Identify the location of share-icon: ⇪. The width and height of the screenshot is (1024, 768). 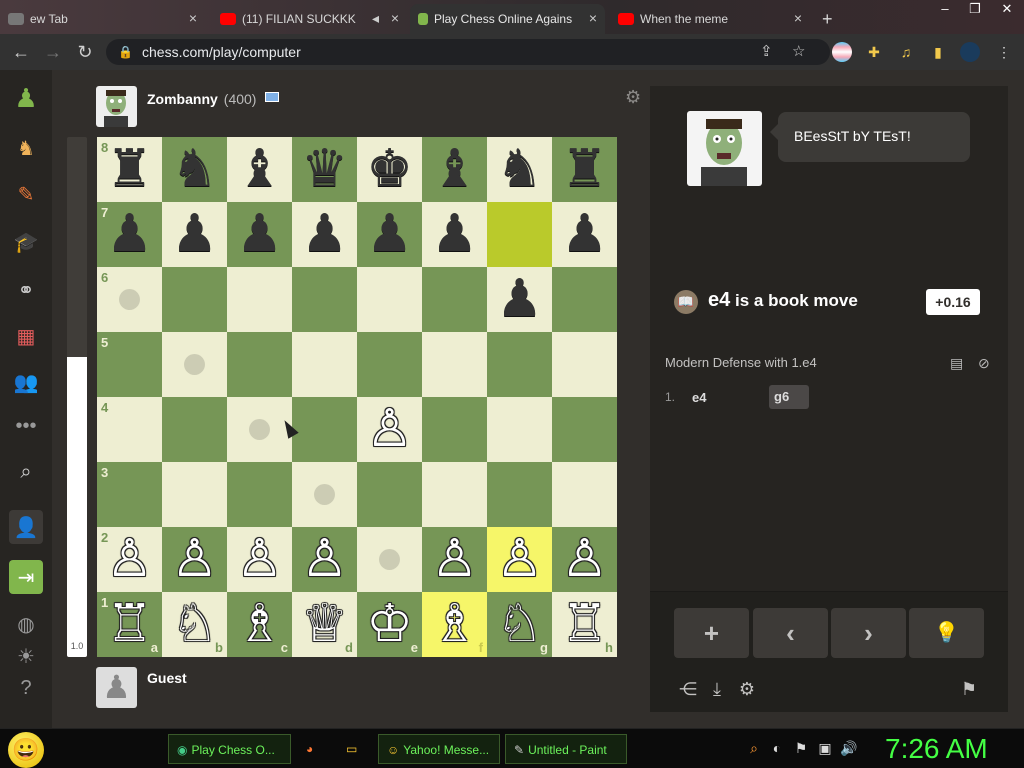
(766, 52).